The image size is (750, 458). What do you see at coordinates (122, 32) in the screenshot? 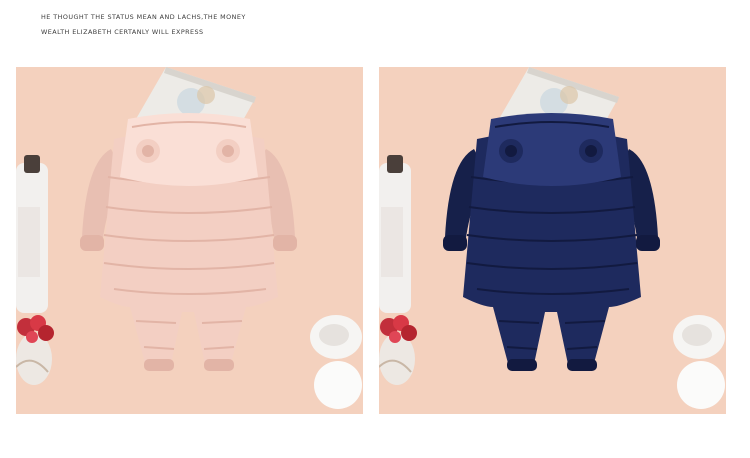
I see `caption-line-2: WEALTH ELIZABETH CERTANLY WILL EXPRESS` at bounding box center [122, 32].